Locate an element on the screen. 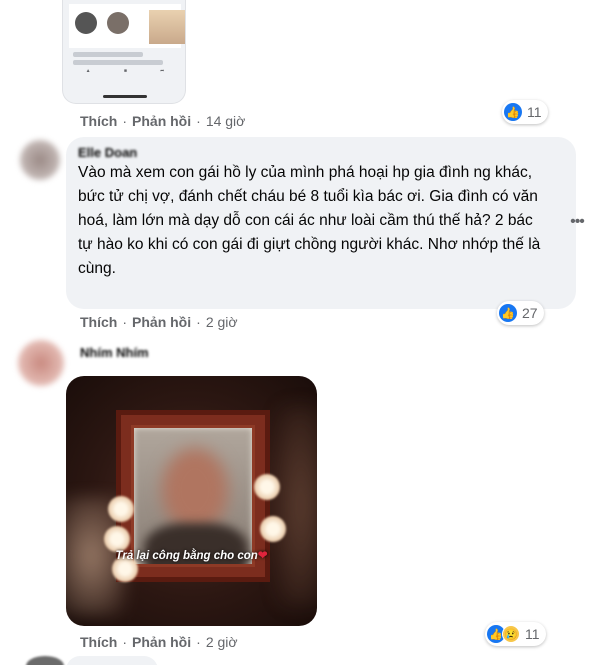 This screenshot has width=600, height=665. thumbnail-actions: ▲ ■ ➦ is located at coordinates (125, 71).